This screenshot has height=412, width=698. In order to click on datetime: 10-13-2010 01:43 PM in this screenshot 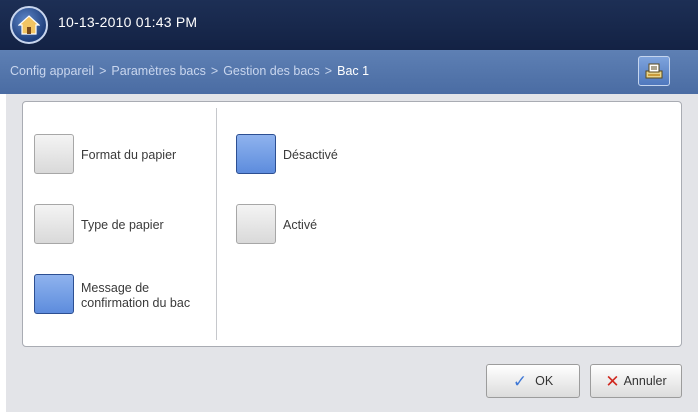, I will do `click(128, 22)`.